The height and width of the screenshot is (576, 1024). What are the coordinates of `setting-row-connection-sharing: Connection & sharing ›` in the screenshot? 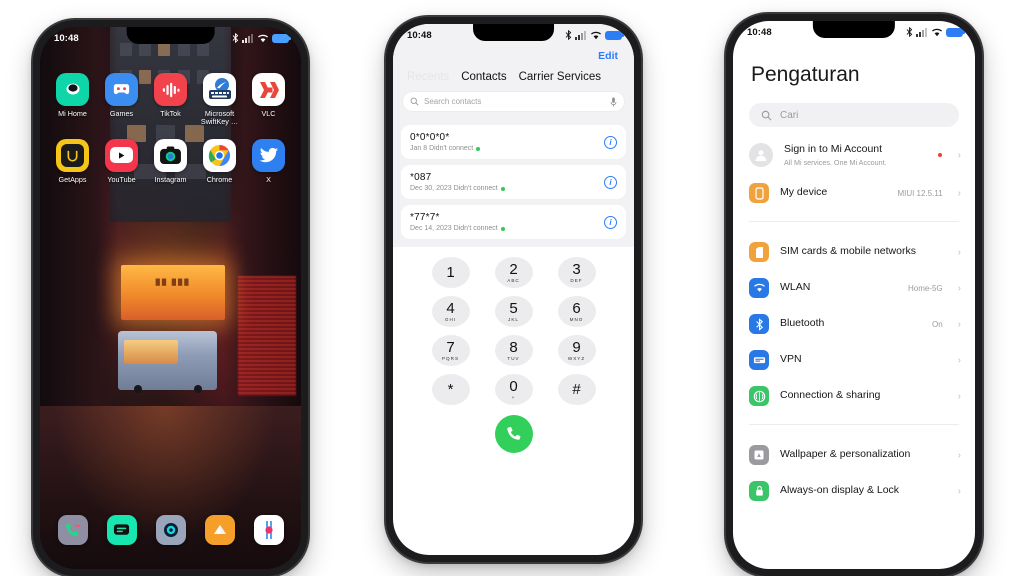 It's located at (854, 396).